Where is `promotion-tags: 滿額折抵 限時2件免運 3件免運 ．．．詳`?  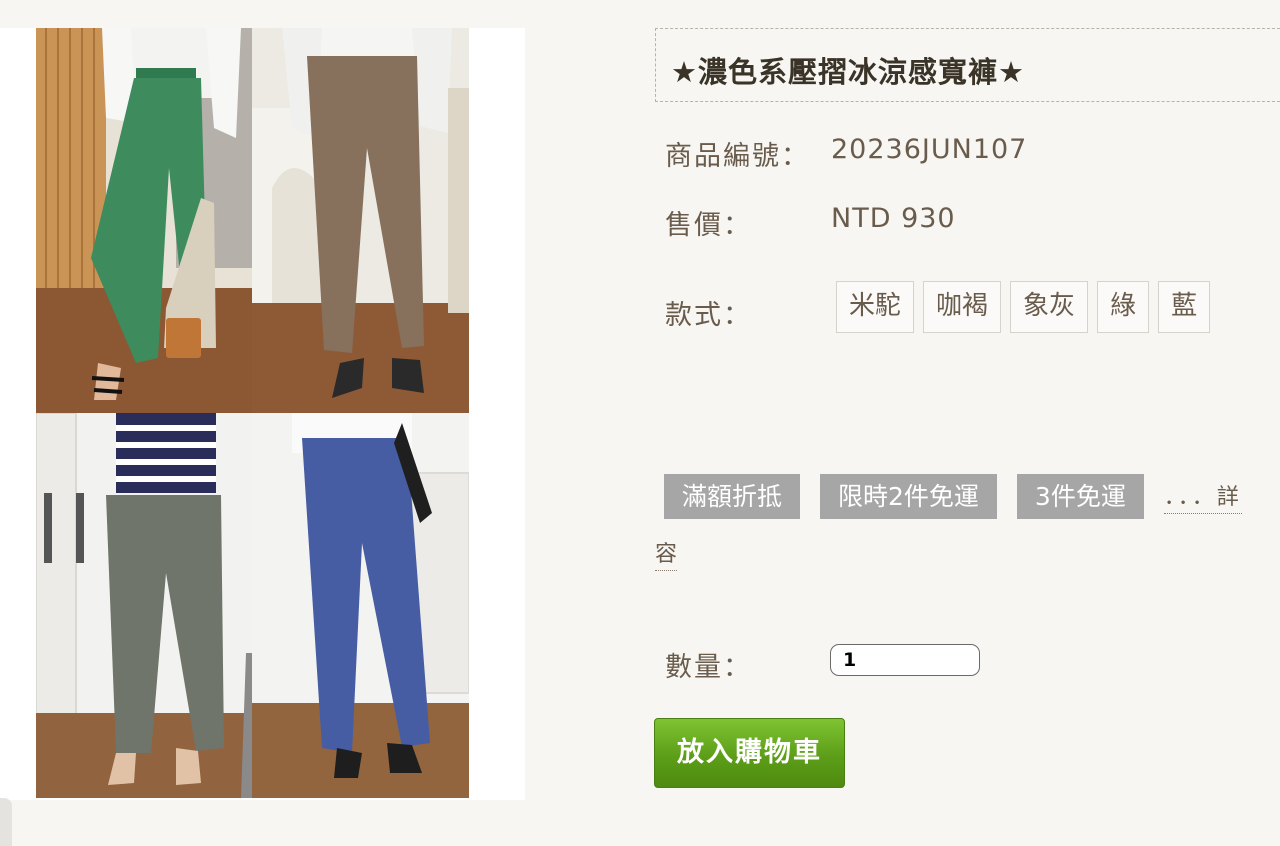 promotion-tags: 滿額折抵 限時2件免運 3件免運 ．．．詳 is located at coordinates (953, 496).